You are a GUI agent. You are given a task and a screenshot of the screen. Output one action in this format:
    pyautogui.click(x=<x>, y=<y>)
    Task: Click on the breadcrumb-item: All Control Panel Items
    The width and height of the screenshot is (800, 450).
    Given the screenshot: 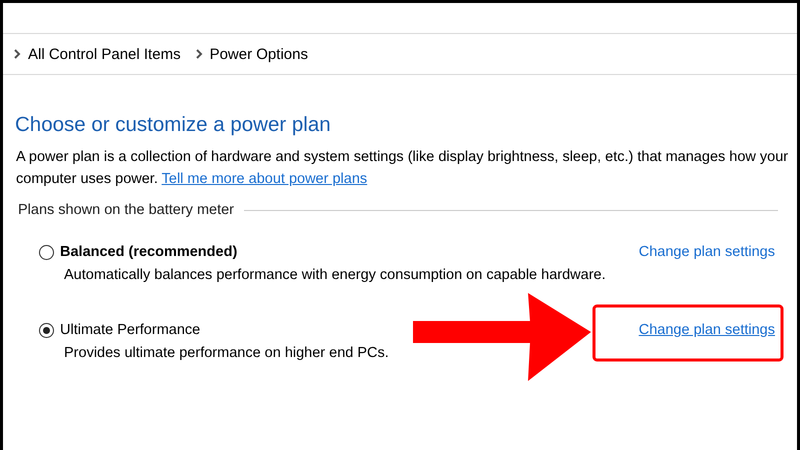 What is the action you would take?
    pyautogui.click(x=104, y=54)
    